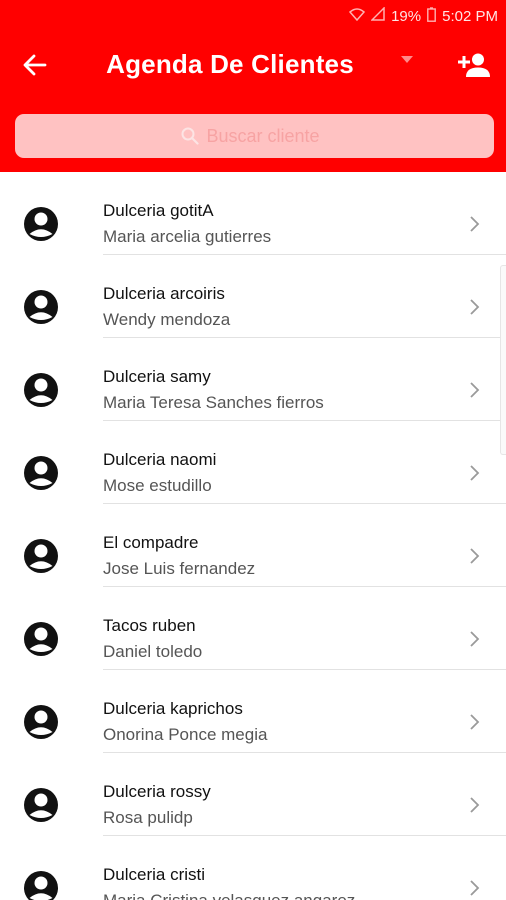 Image resolution: width=506 pixels, height=900 pixels. Describe the element at coordinates (157, 485) in the screenshot. I see `client-contact-name: Mose estudillo` at that location.